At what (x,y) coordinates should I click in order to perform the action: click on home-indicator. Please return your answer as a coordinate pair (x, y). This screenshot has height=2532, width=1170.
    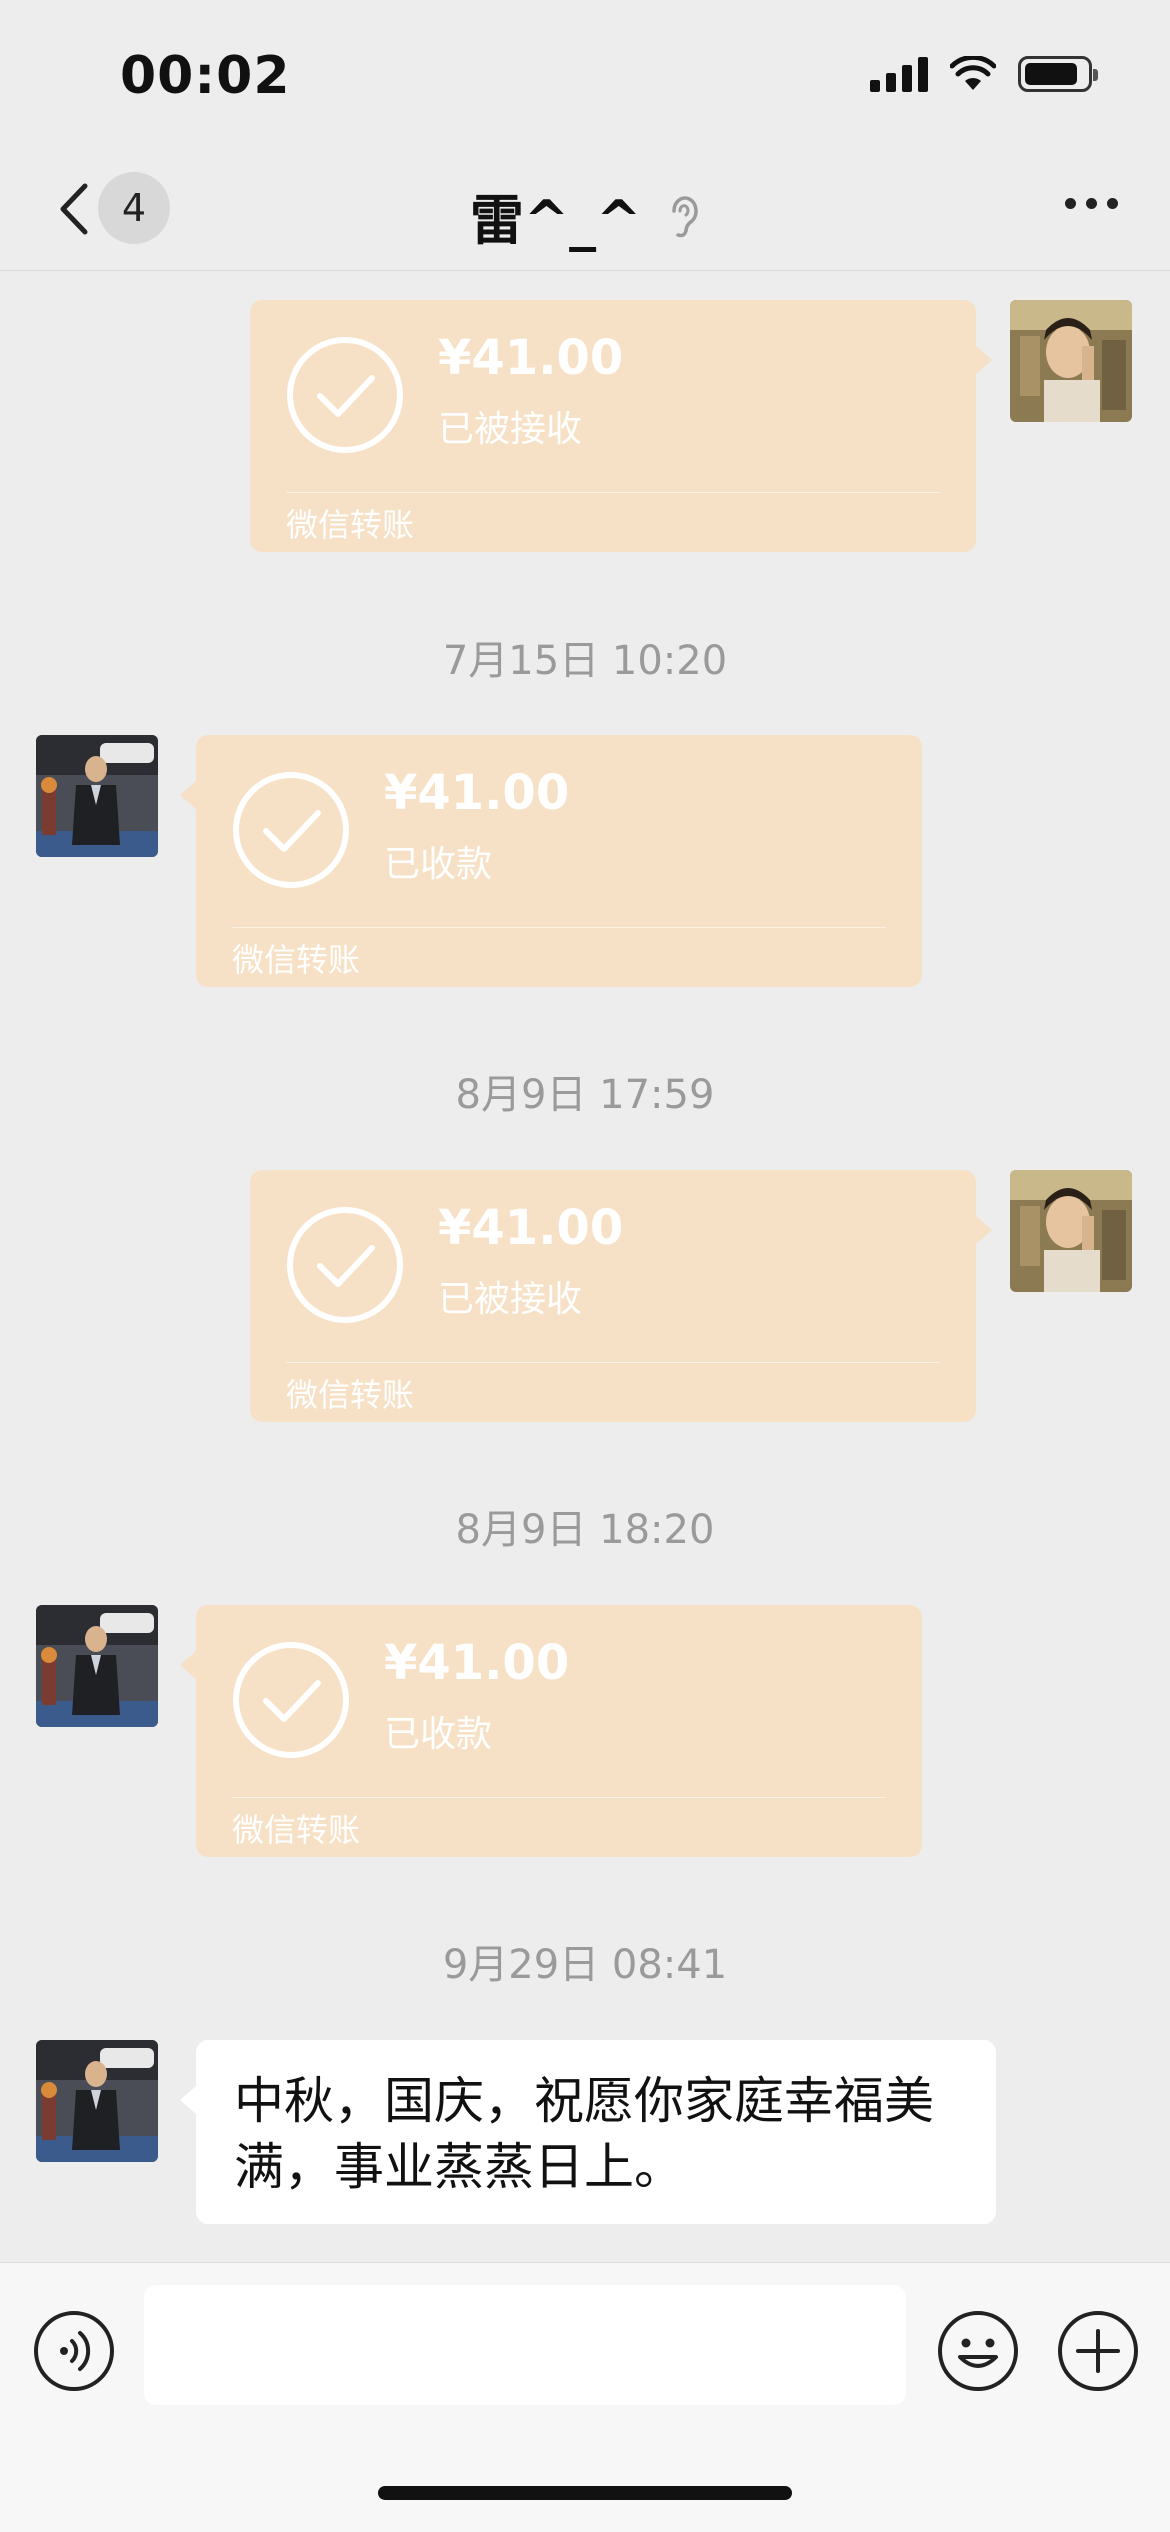
    Looking at the image, I should click on (585, 2493).